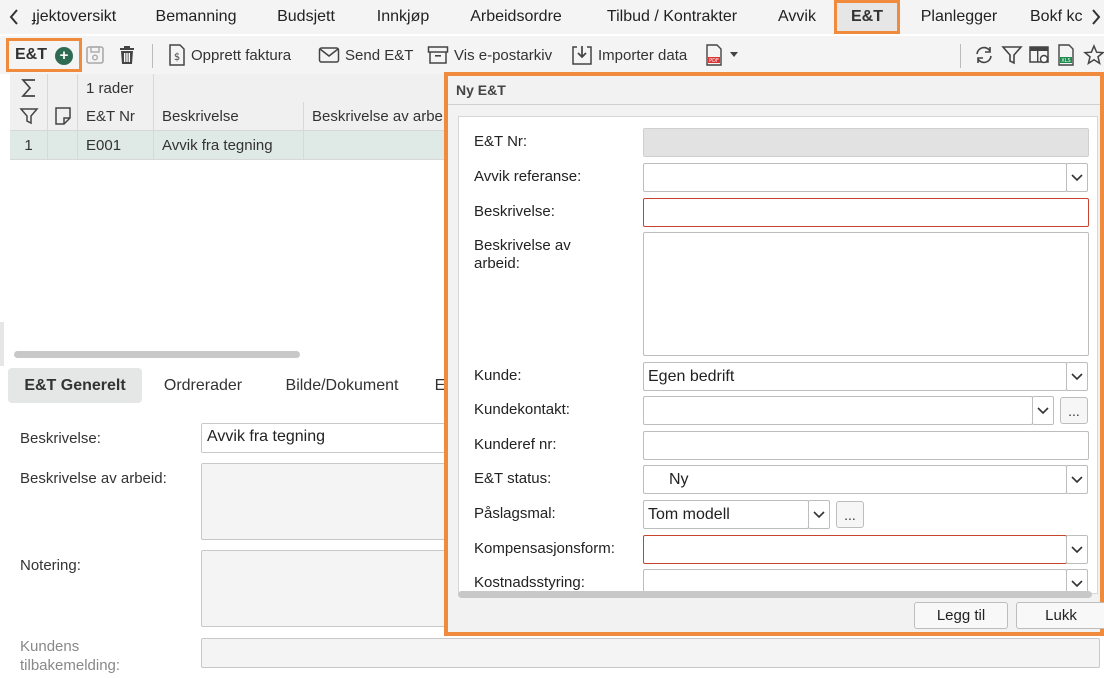 The height and width of the screenshot is (678, 1104). Describe the element at coordinates (503, 55) in the screenshot. I see `email-archive-label: Vis e-postarkiv` at that location.